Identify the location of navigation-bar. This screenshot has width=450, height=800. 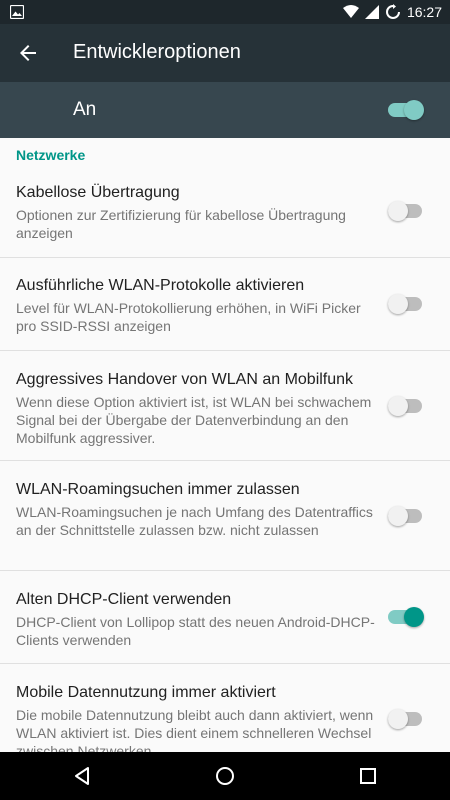
(225, 776).